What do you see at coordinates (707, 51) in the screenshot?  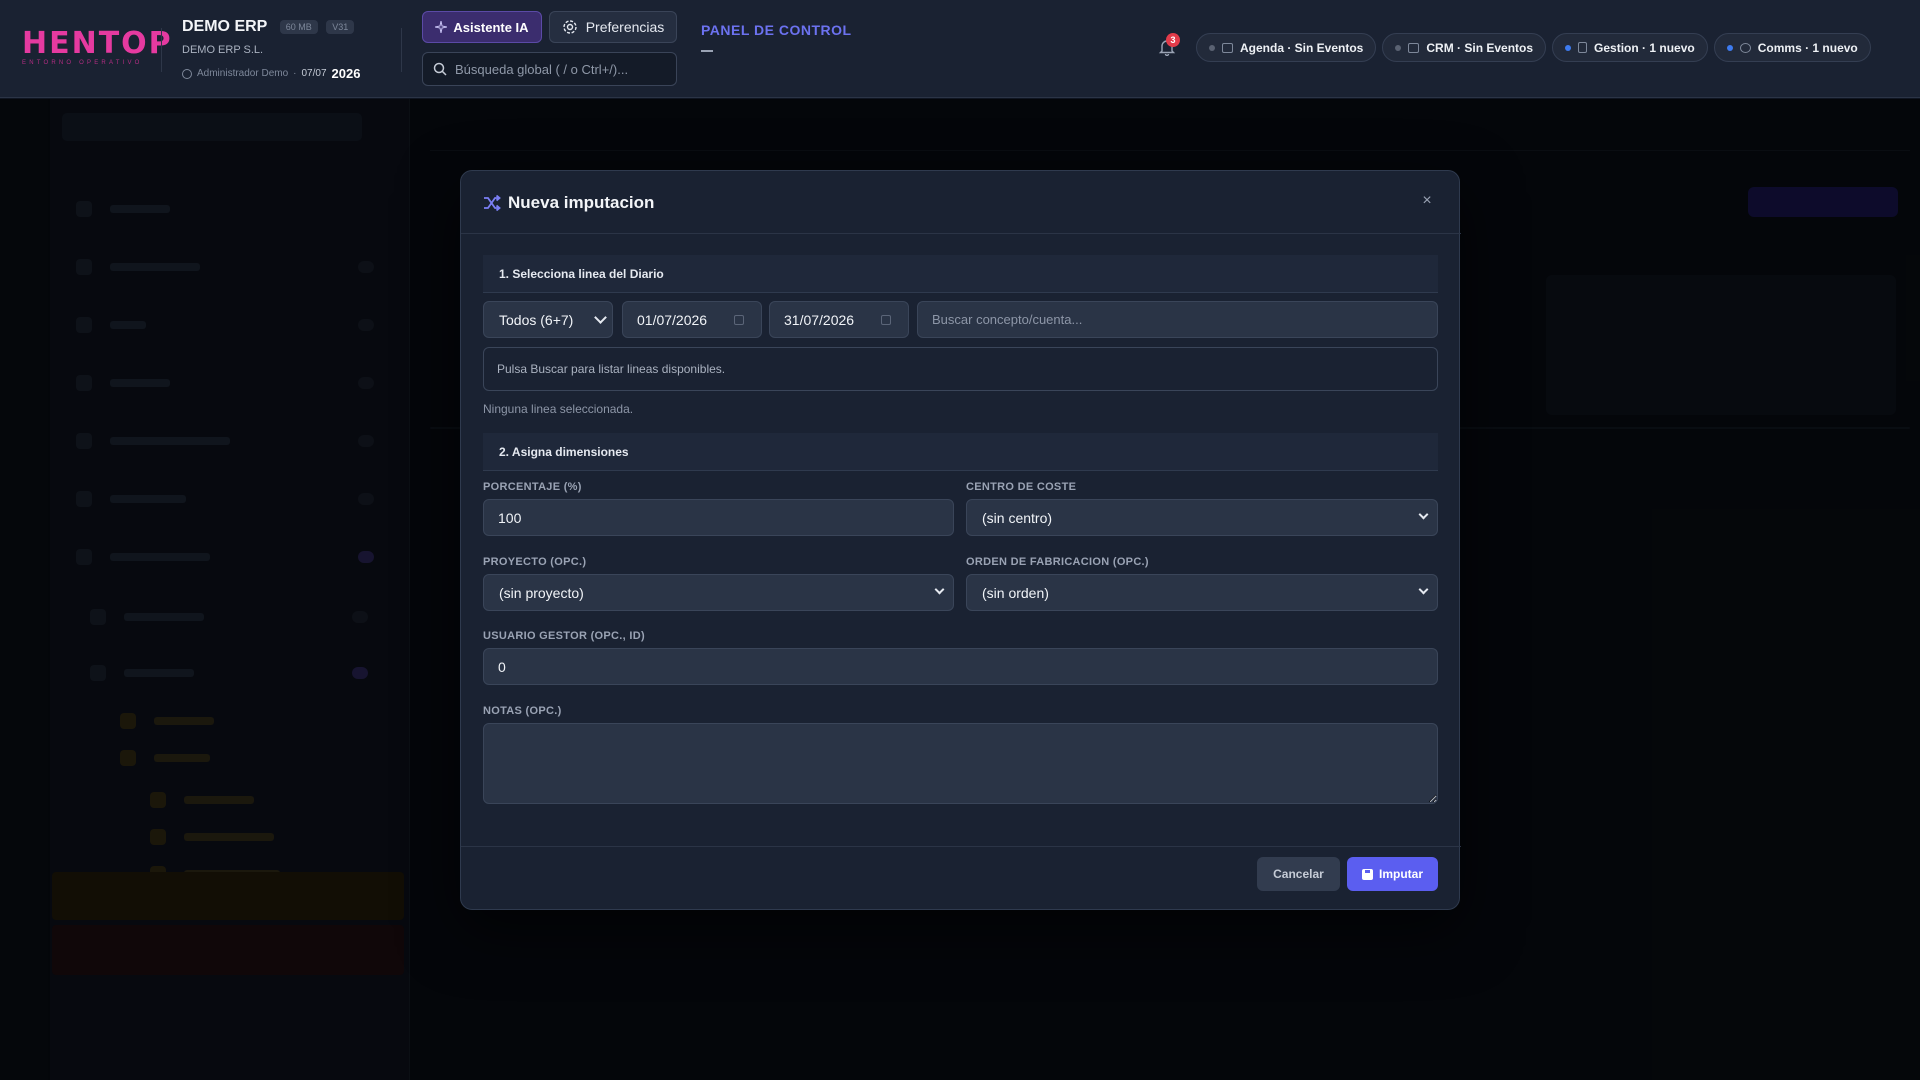 I see `page-title-underline` at bounding box center [707, 51].